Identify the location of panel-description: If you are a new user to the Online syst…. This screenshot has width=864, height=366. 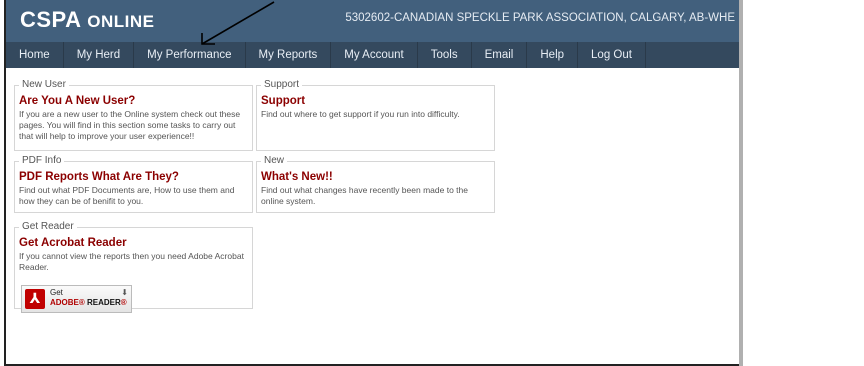
(130, 125).